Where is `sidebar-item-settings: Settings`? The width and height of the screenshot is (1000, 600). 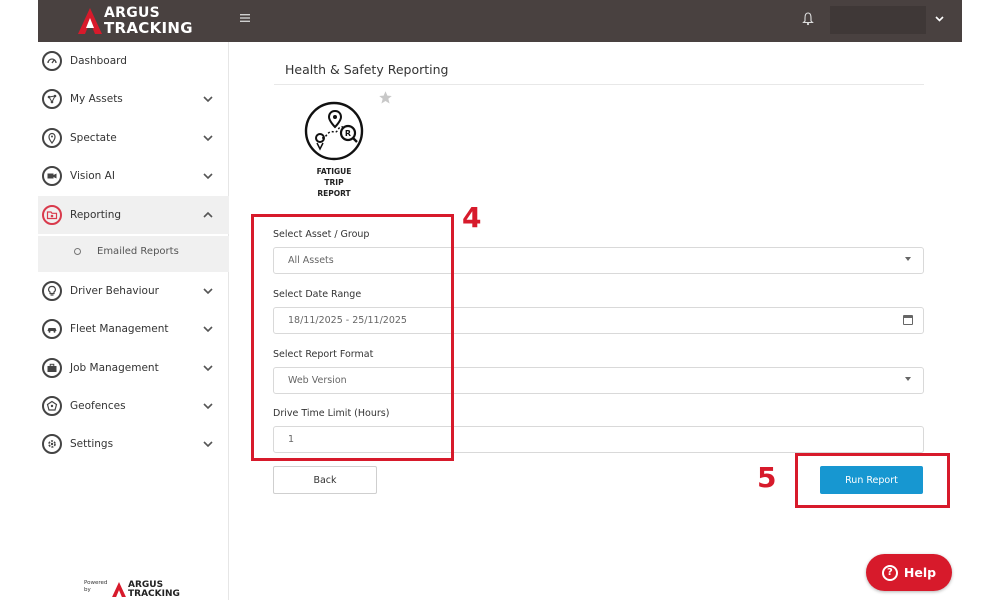 sidebar-item-settings: Settings is located at coordinates (133, 444).